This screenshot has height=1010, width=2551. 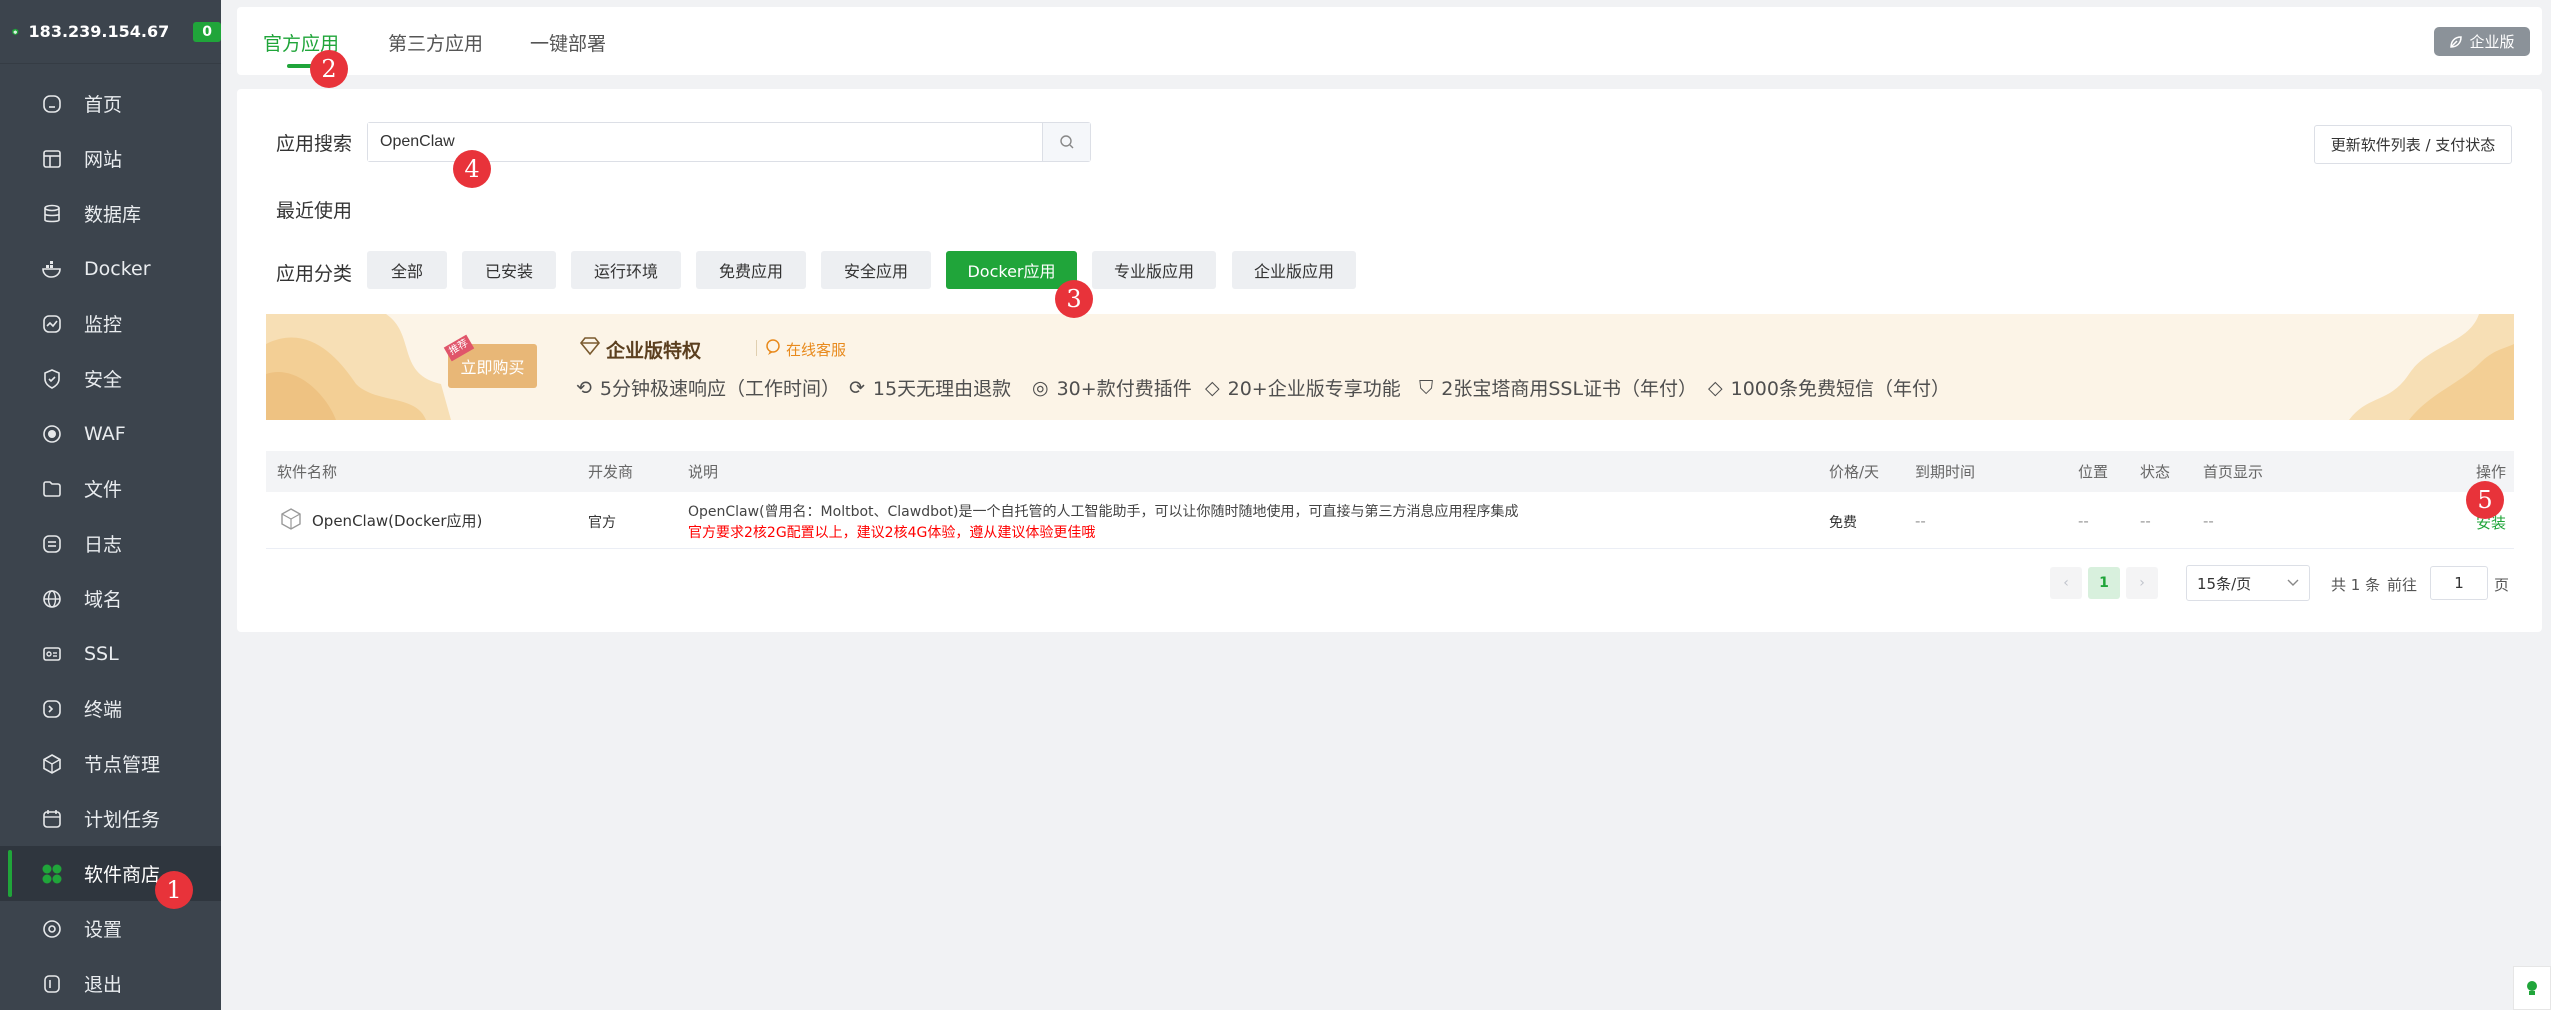 I want to click on category-installed: 已安装, so click(x=509, y=270).